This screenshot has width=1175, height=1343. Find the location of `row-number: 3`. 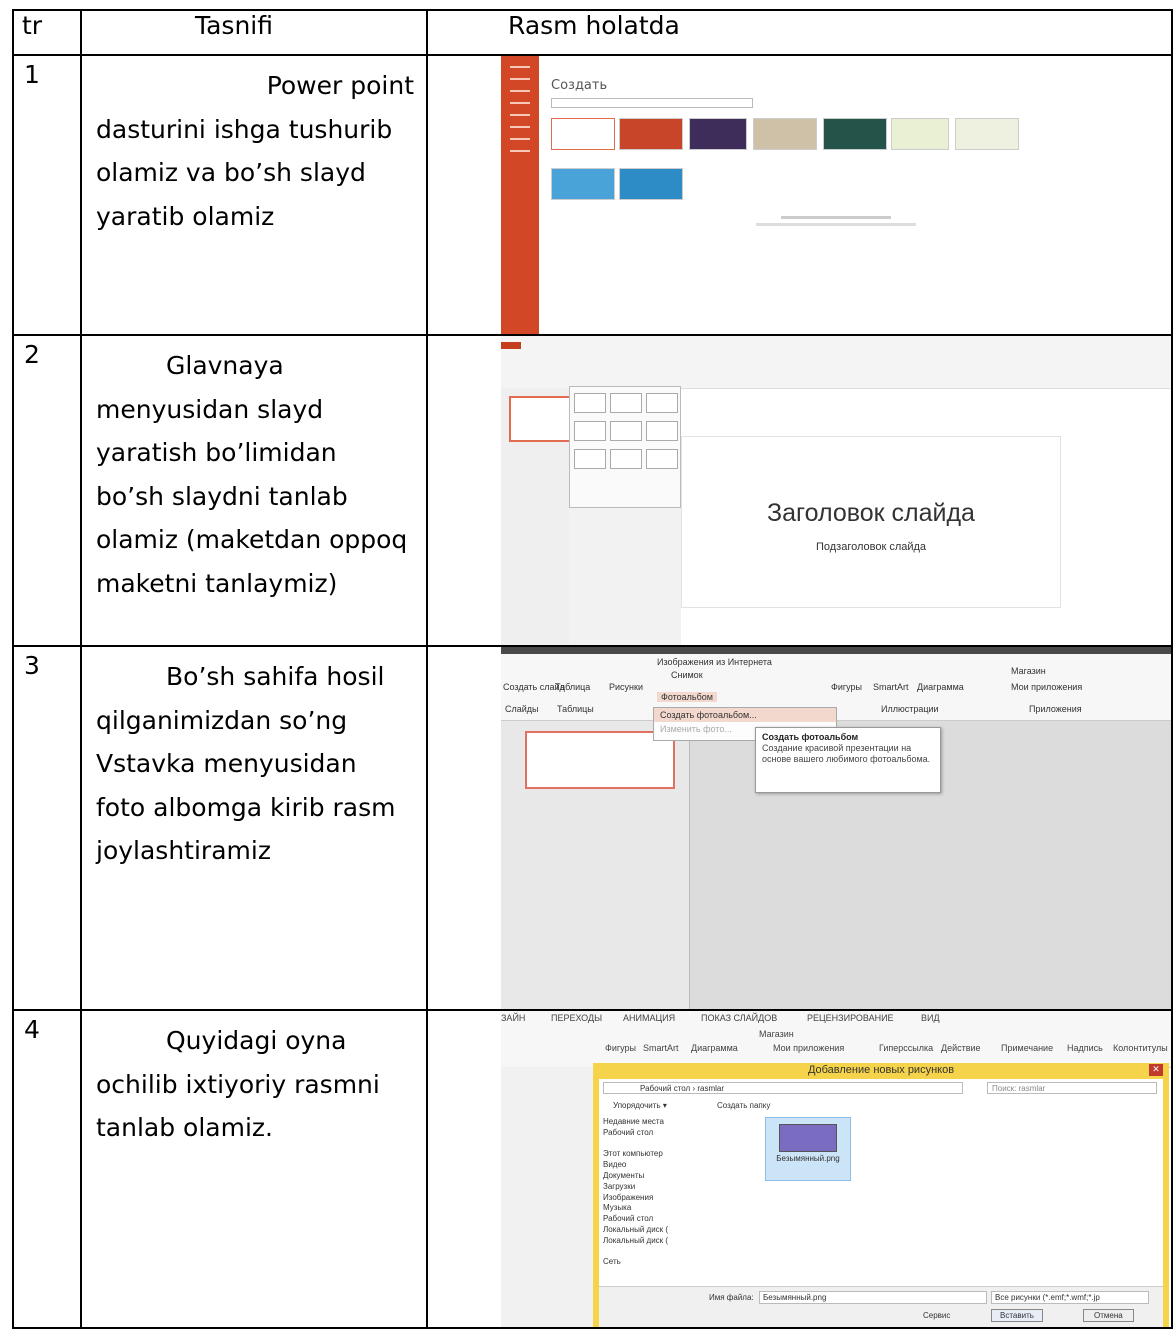

row-number: 3 is located at coordinates (47, 828).